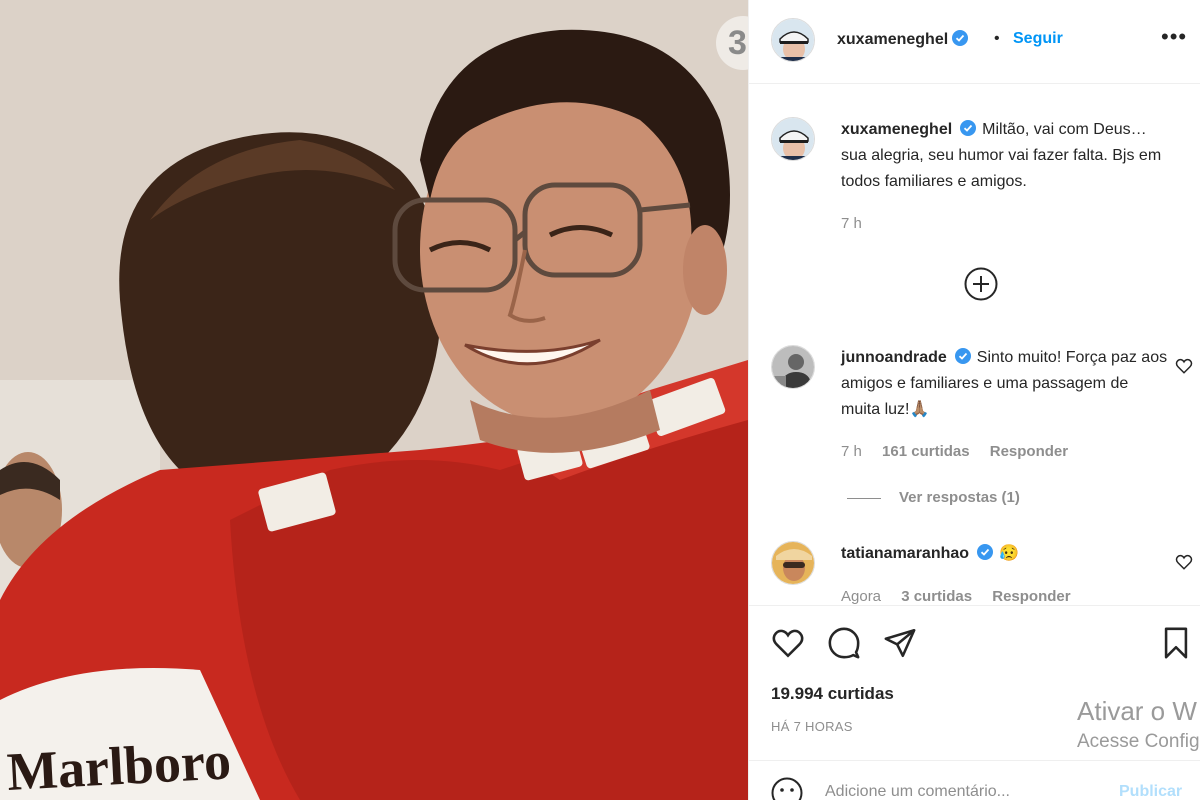 The width and height of the screenshot is (1200, 800). What do you see at coordinates (851, 223) in the screenshot?
I see `caption-time: 7 h` at bounding box center [851, 223].